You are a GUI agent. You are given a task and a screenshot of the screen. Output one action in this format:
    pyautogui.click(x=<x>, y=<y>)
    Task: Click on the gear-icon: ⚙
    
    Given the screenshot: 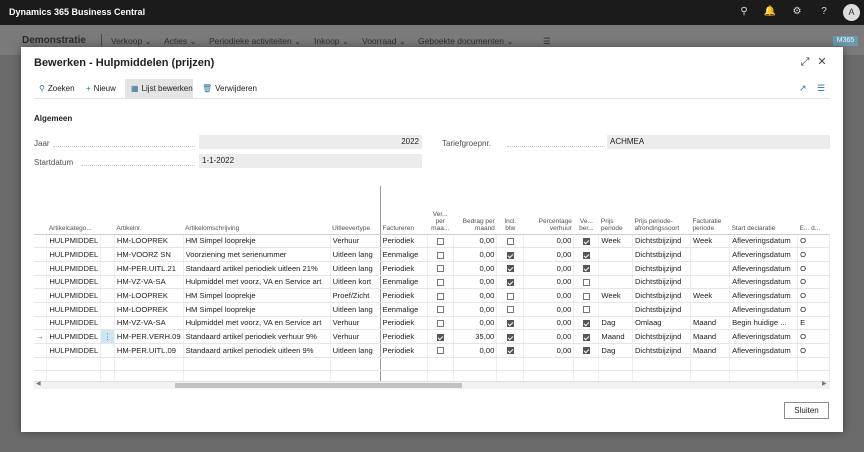 What is the action you would take?
    pyautogui.click(x=797, y=12)
    